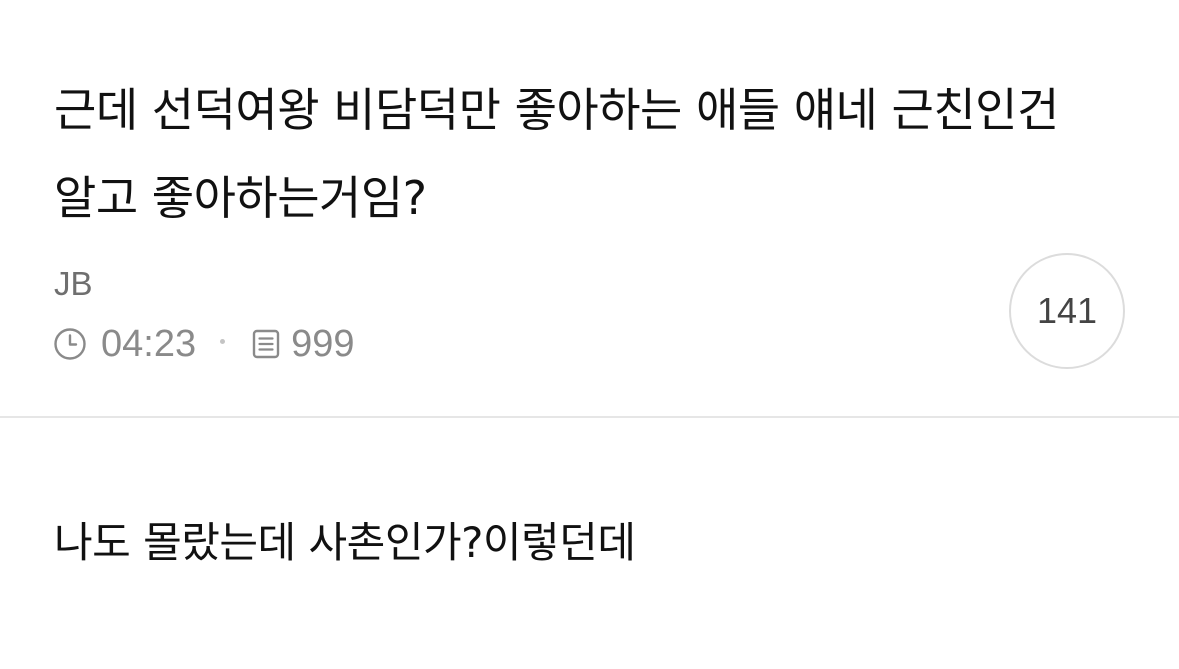  I want to click on clock-icon, so click(70, 344).